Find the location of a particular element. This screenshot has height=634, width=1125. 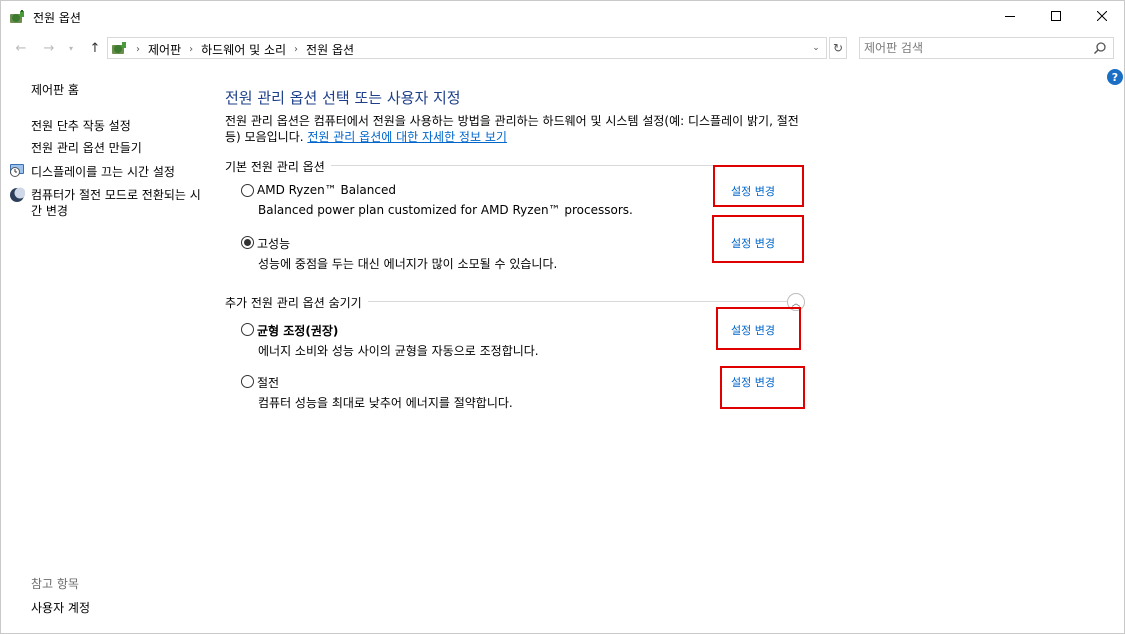

back-button: ← is located at coordinates (21, 48).